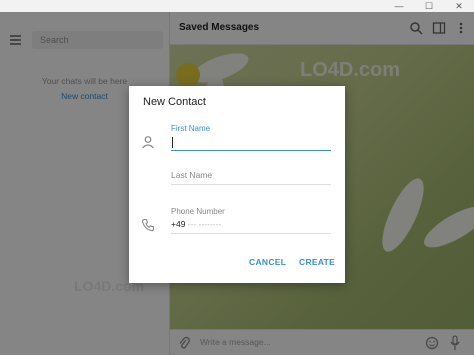 This screenshot has width=474, height=356. What do you see at coordinates (198, 211) in the screenshot?
I see `phone-number-label: Phone Number` at bounding box center [198, 211].